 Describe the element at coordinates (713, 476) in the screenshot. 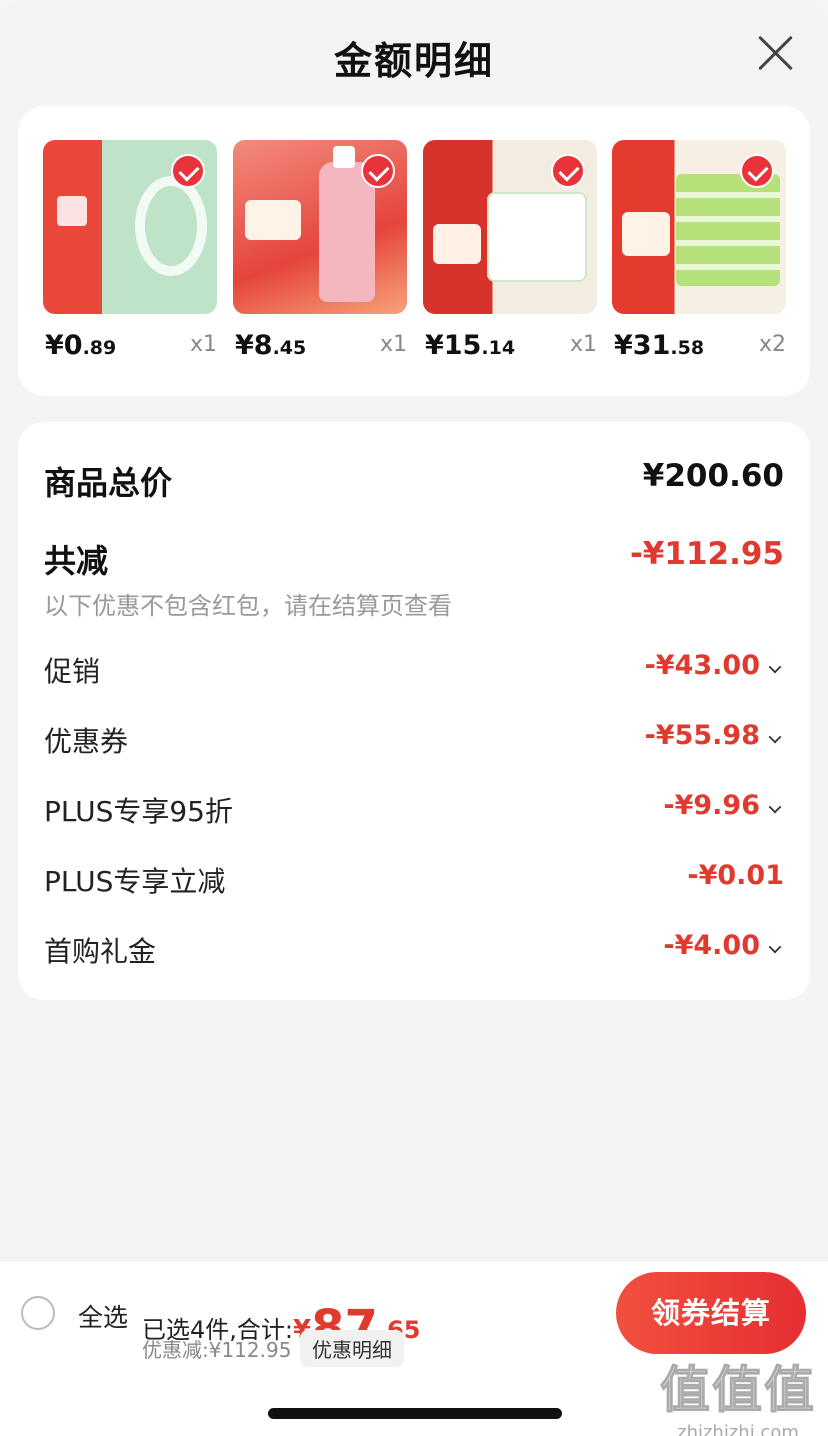

I see `total-price-value: ¥200.60` at that location.